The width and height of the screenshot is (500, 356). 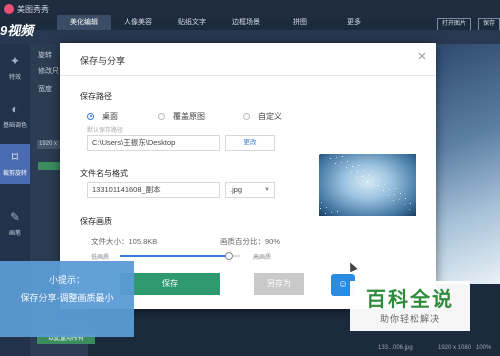 What do you see at coordinates (192, 22) in the screenshot?
I see `tab-stickers: 贴纸文字` at bounding box center [192, 22].